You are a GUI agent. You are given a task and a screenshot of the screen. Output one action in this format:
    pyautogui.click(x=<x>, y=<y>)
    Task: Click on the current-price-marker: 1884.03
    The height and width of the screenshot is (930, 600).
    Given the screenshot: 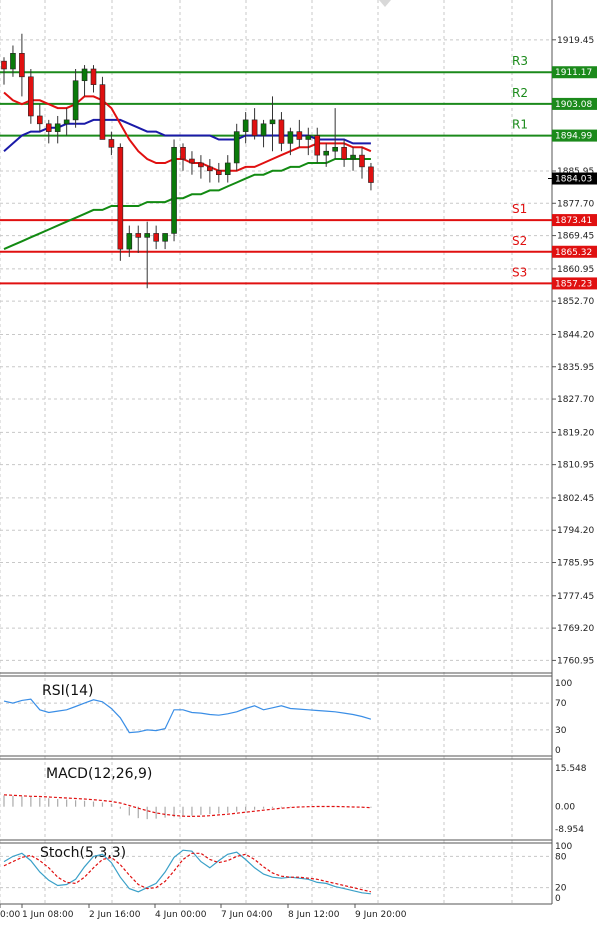 What is the action you would take?
    pyautogui.click(x=572, y=178)
    